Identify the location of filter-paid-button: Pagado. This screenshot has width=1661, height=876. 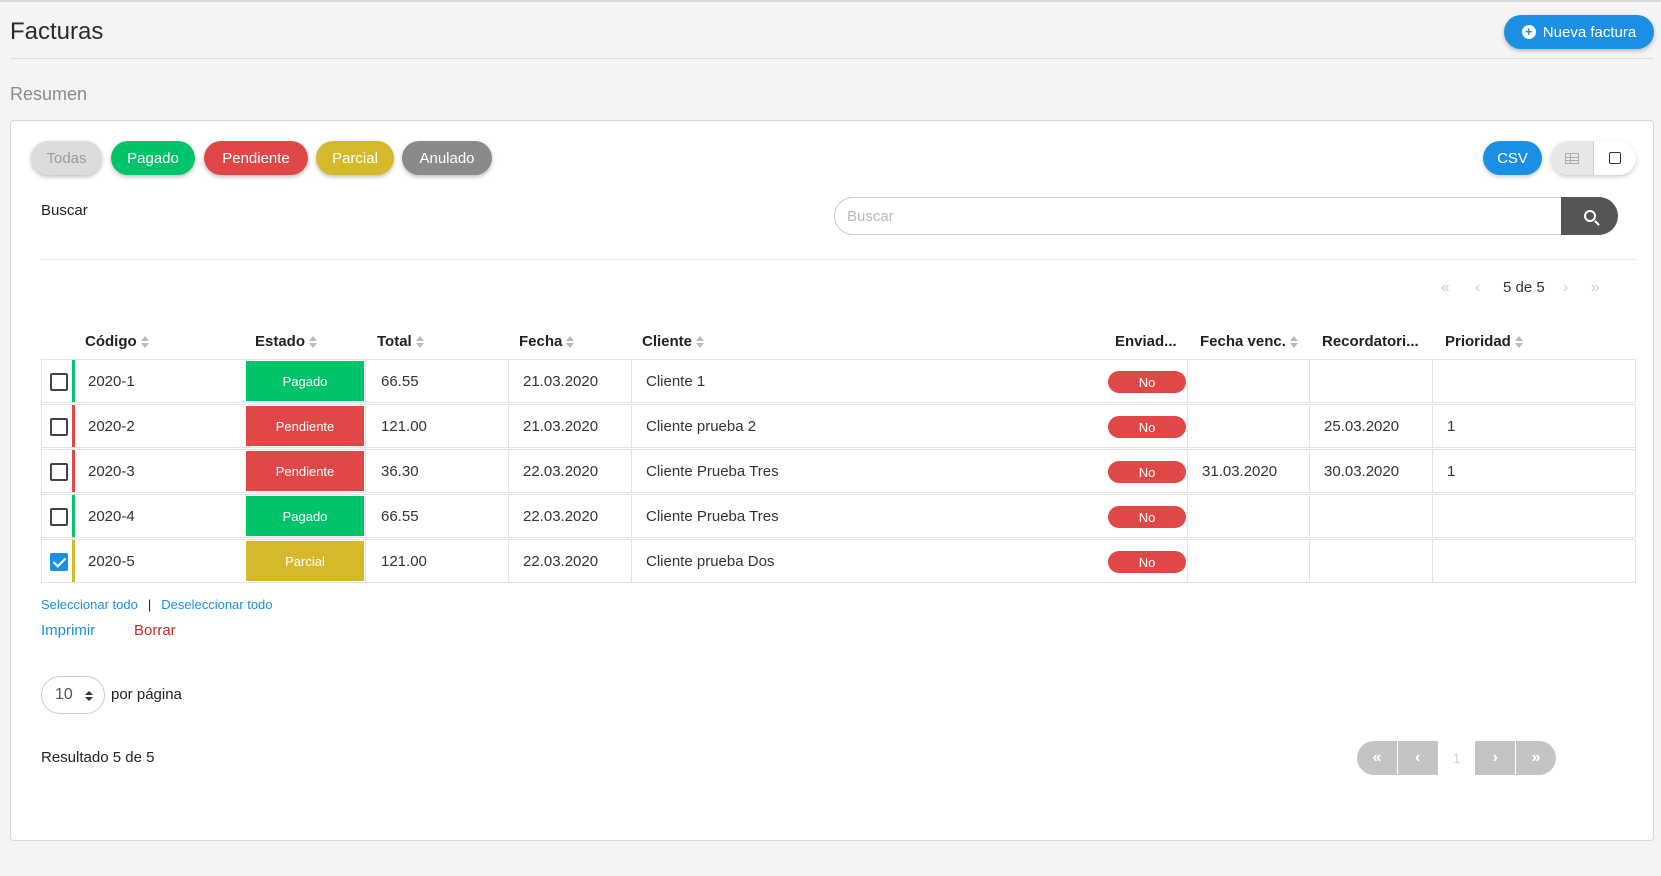
(153, 158).